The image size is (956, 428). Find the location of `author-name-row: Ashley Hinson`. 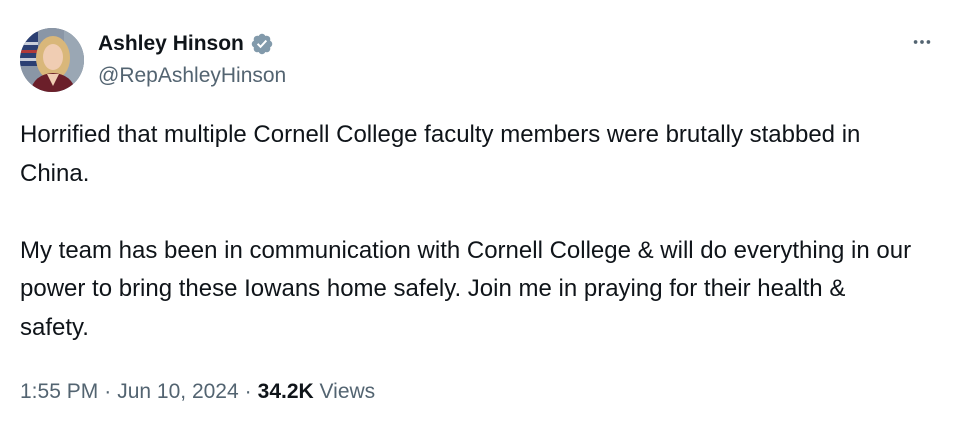

author-name-row: Ashley Hinson is located at coordinates (186, 44).